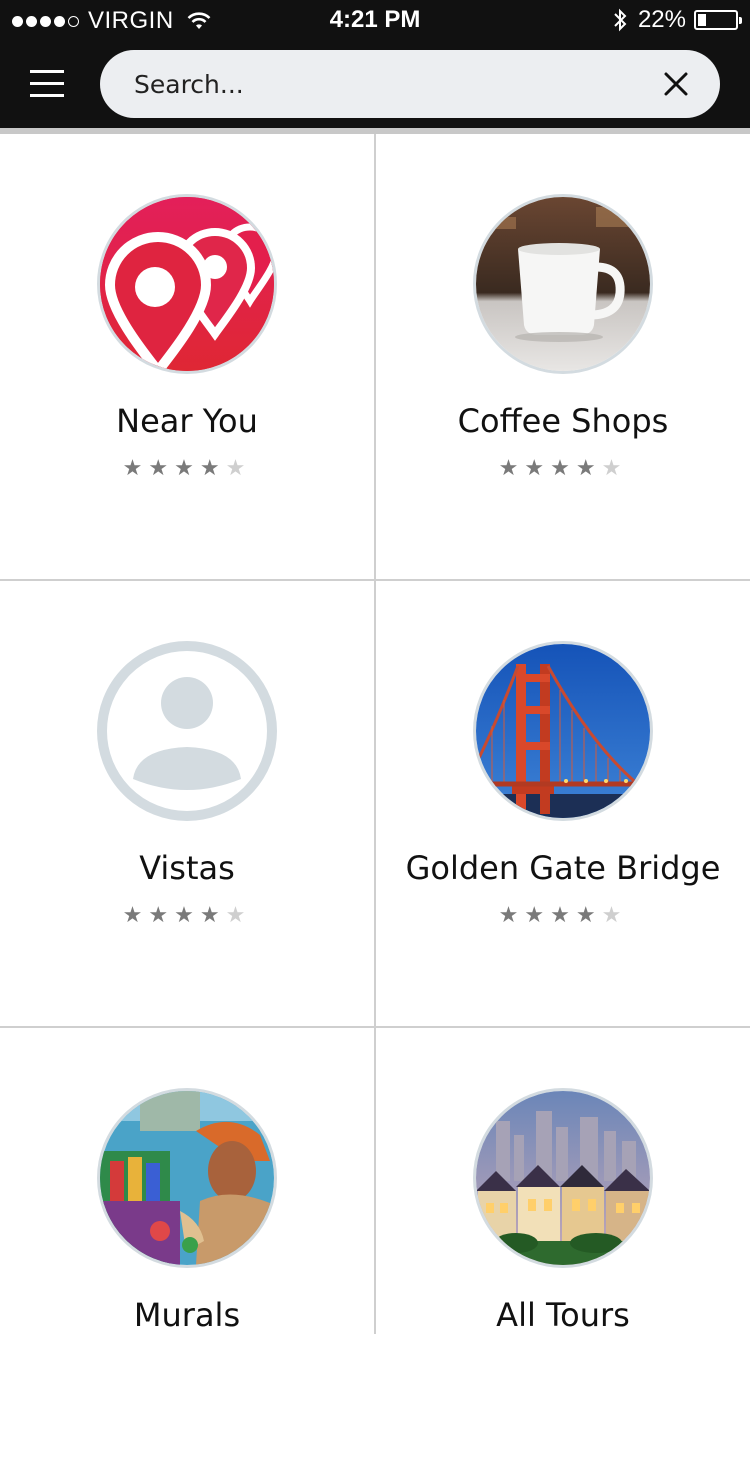 Image resolution: width=750 pixels, height=1473 pixels. Describe the element at coordinates (661, 19) in the screenshot. I see `battery-percent: 22%` at that location.